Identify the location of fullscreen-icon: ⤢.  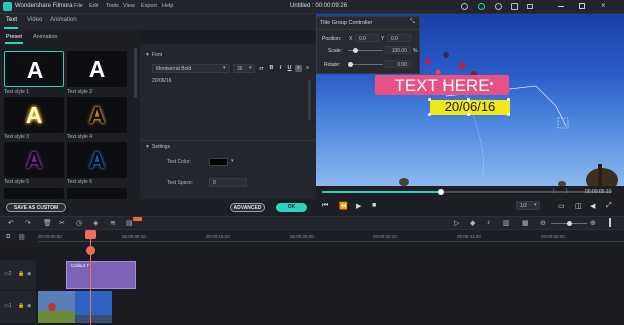
(609, 206).